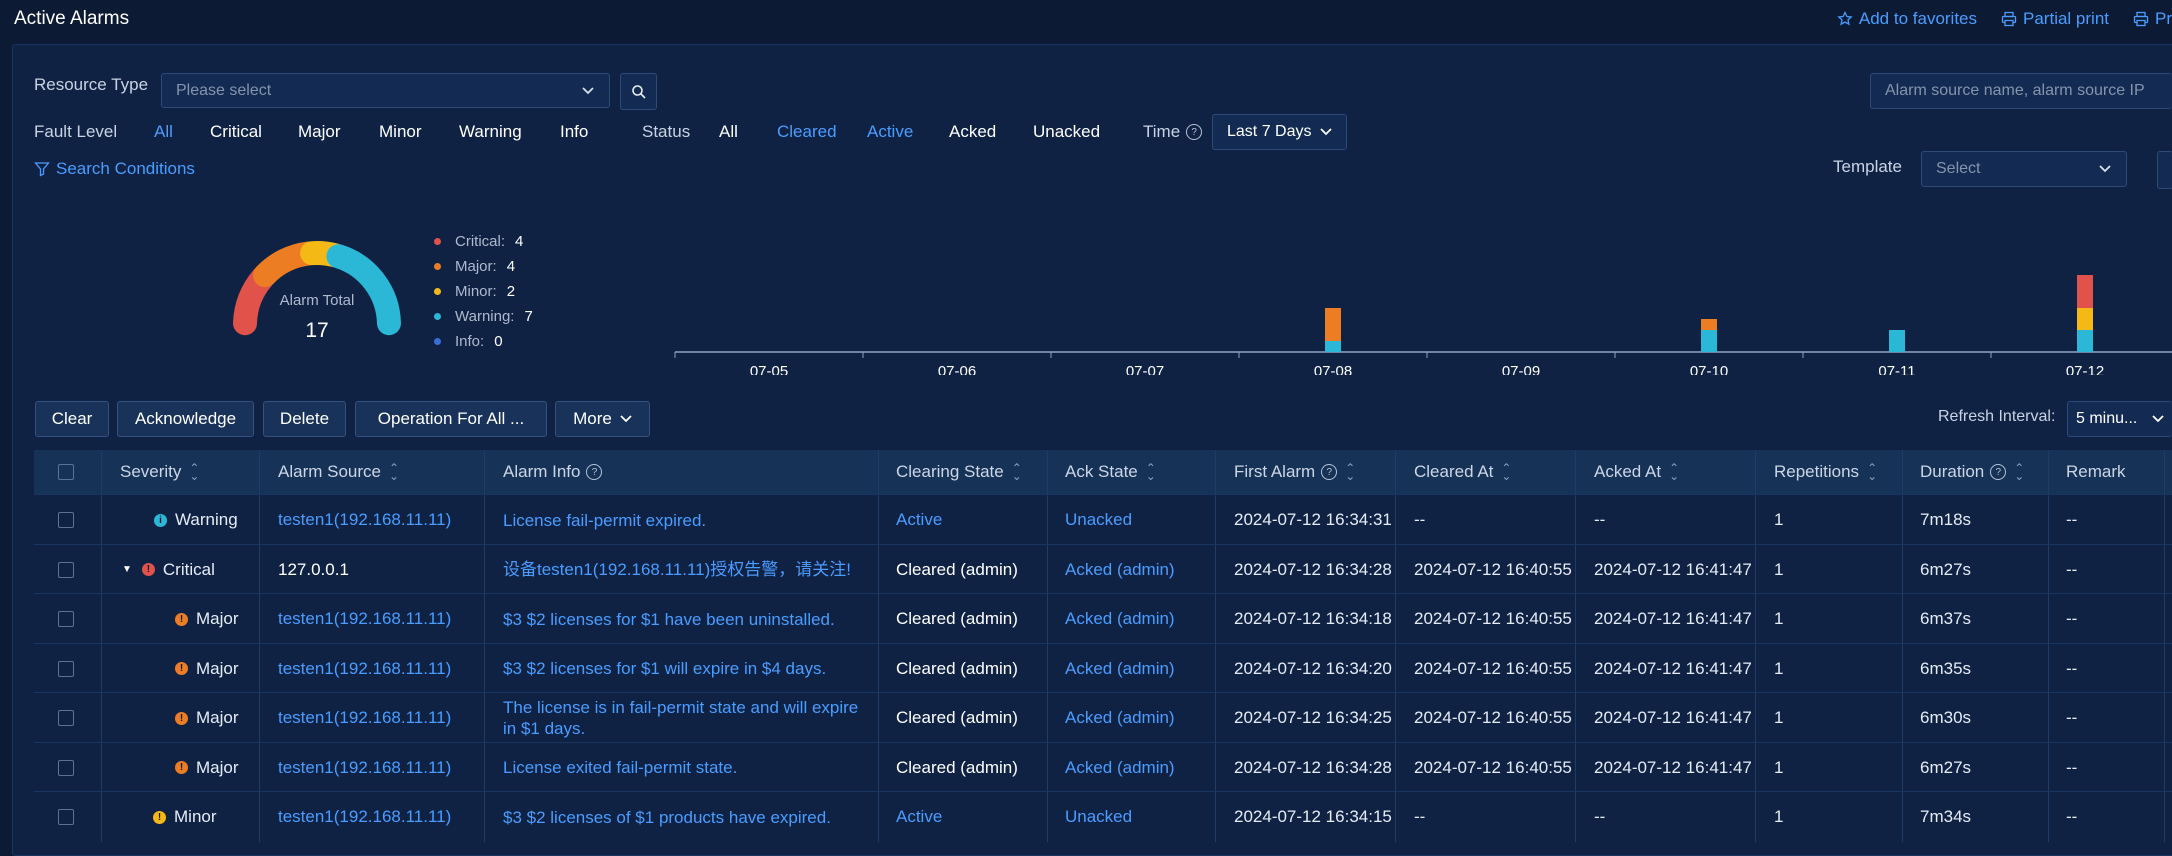 The width and height of the screenshot is (2172, 856). I want to click on add-to-favorites-button: Add to favorites, so click(1907, 19).